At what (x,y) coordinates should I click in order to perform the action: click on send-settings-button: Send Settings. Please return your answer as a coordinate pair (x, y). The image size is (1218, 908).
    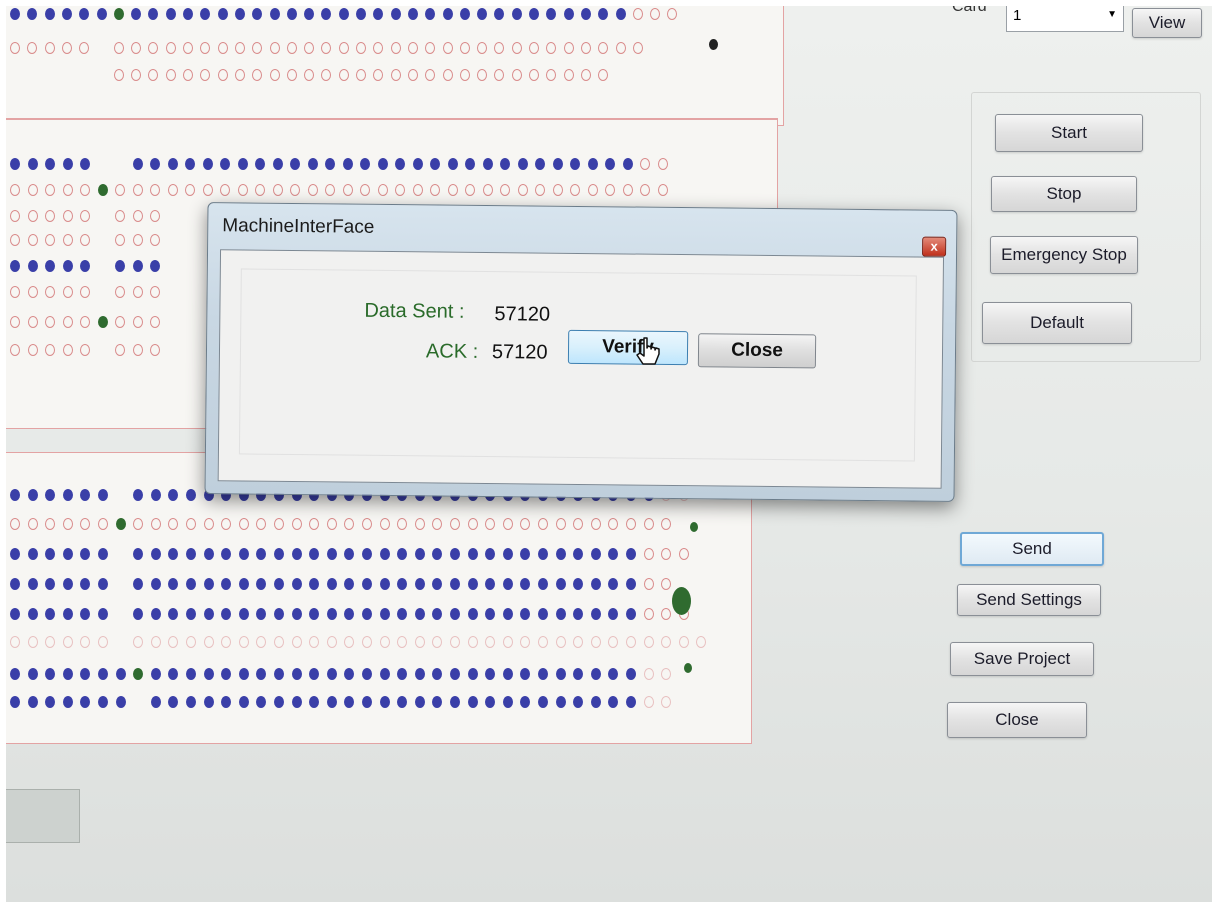
    Looking at the image, I should click on (1029, 600).